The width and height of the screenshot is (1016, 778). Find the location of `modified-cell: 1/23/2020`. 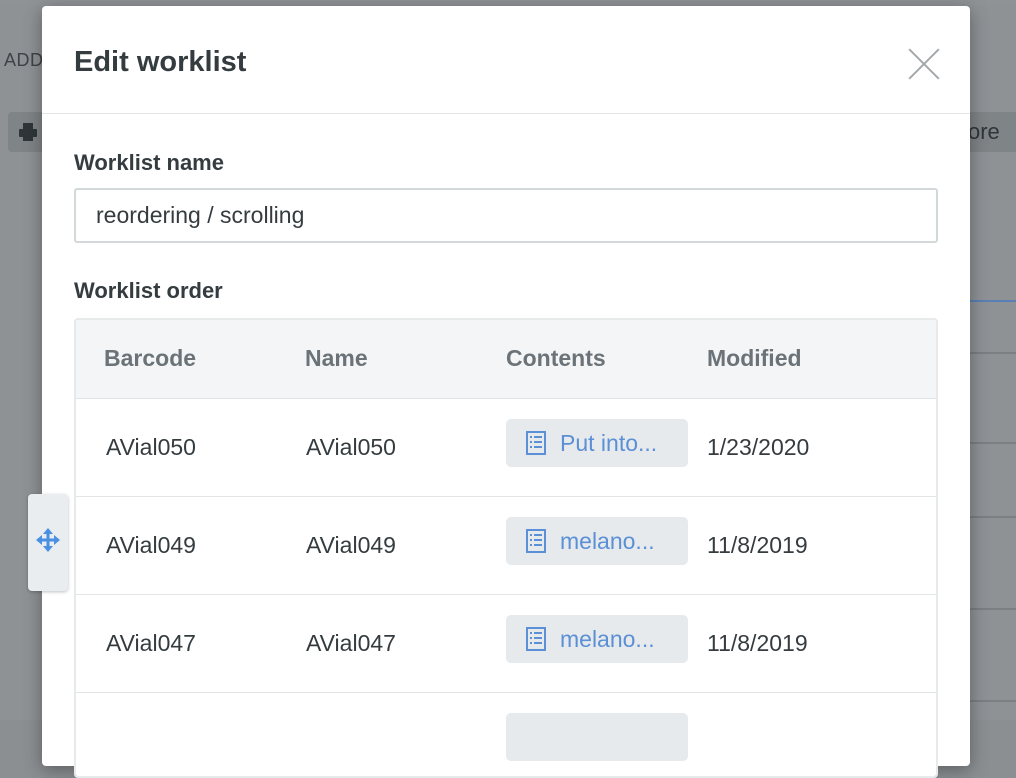

modified-cell: 1/23/2020 is located at coordinates (758, 447).